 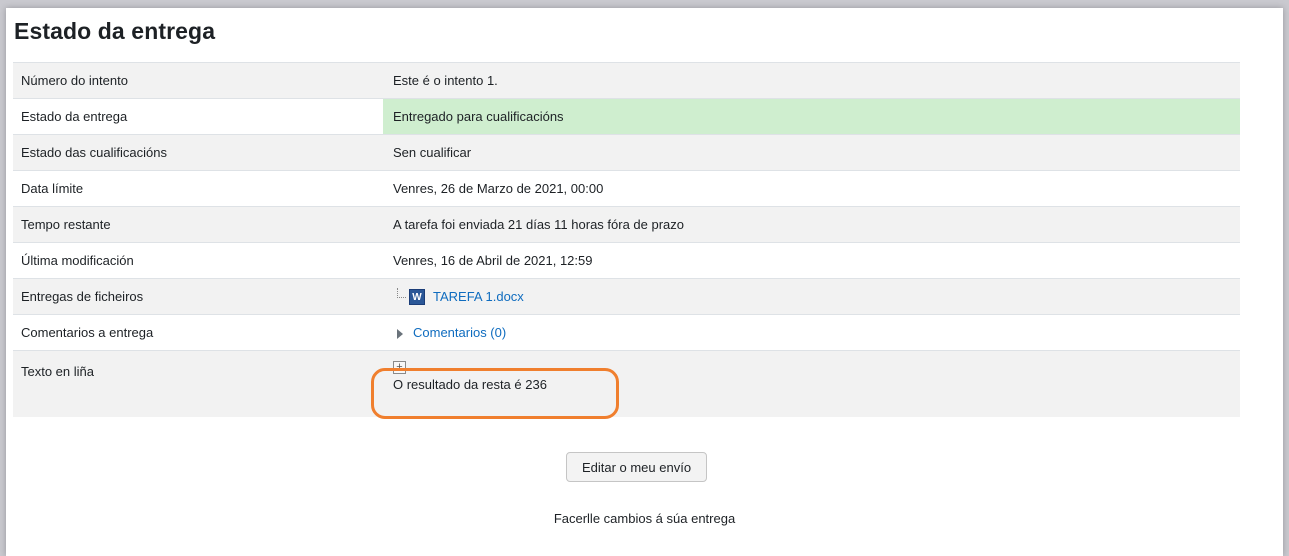 I want to click on row-label-attempt: Número do intento, so click(x=198, y=80).